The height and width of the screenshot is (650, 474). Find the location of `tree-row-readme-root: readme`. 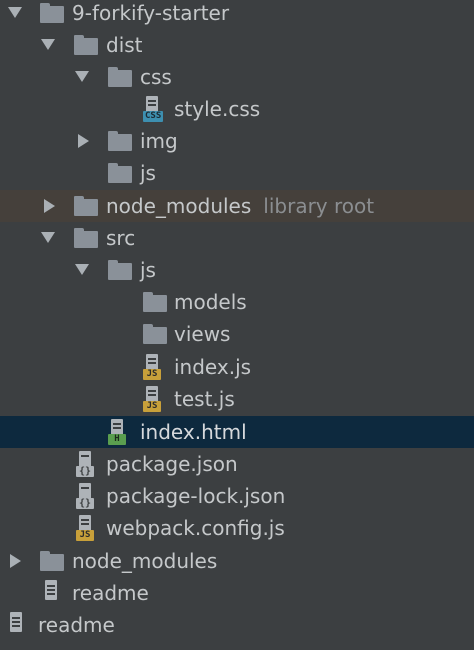

tree-row-readme-root: readme is located at coordinates (237, 625).